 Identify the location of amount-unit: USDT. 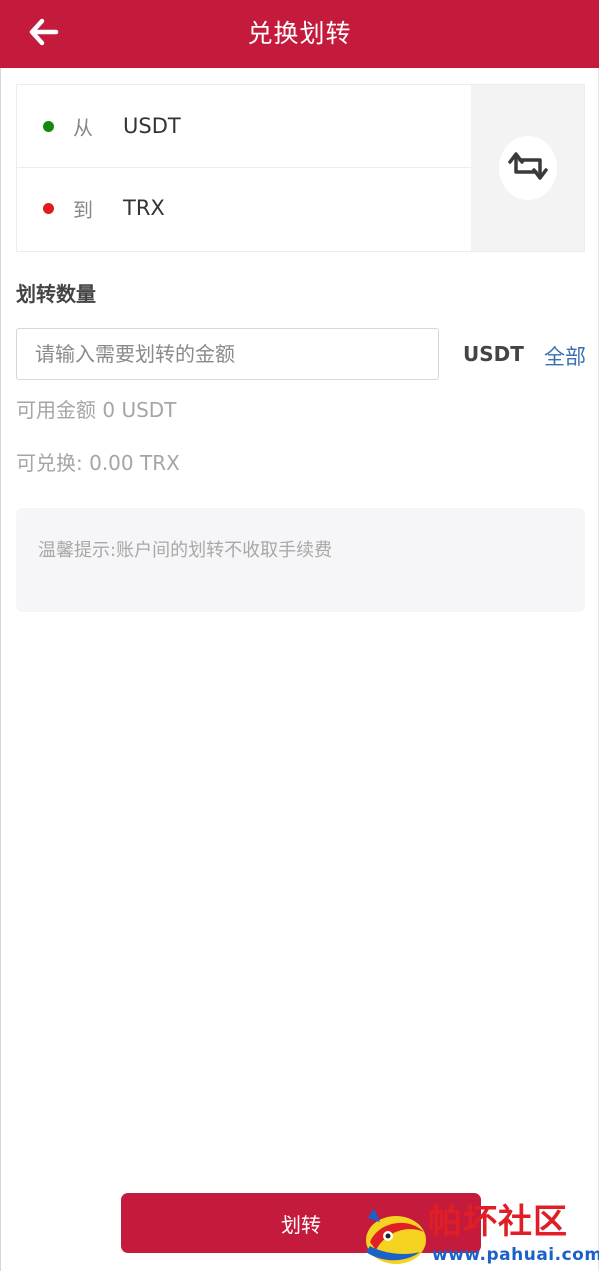
(493, 354).